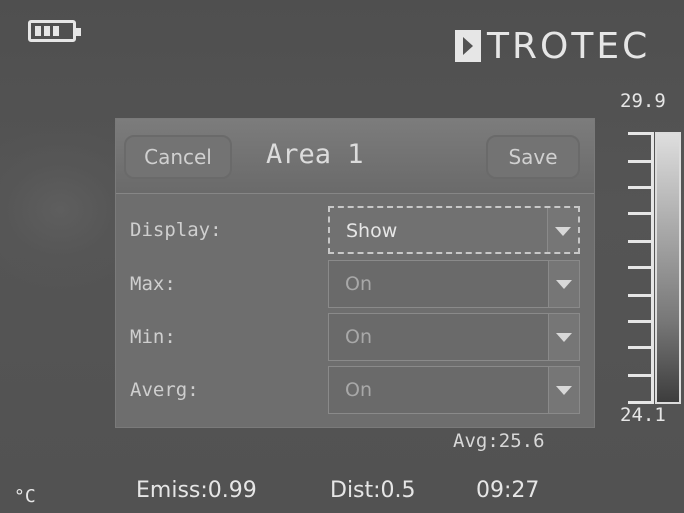  I want to click on average-label: Averg:, so click(164, 390).